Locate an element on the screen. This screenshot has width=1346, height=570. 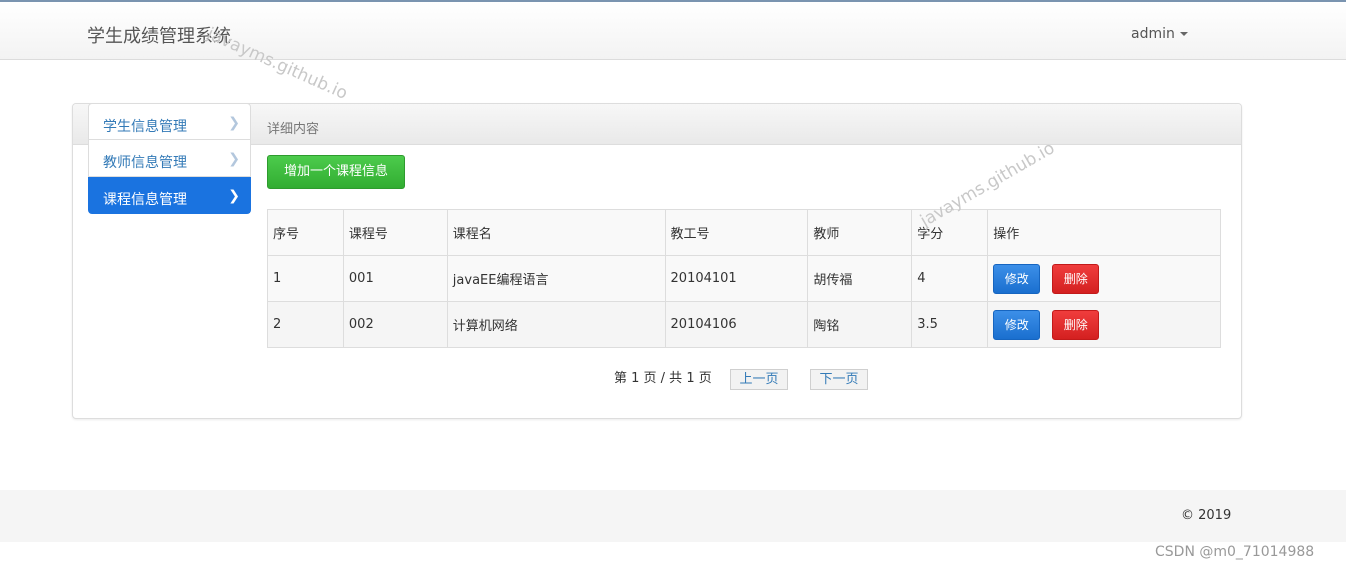
cell-index: 2 is located at coordinates (305, 324).